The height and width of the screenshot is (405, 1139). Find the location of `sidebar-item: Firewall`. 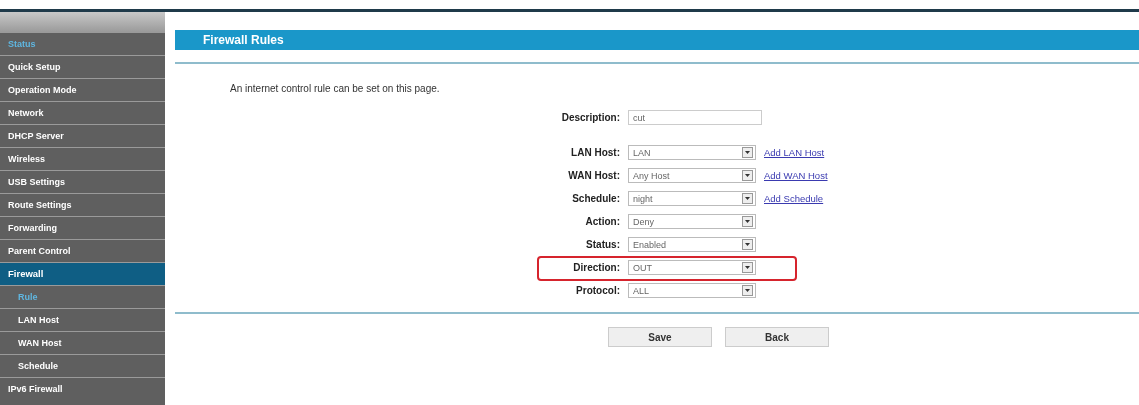

sidebar-item: Firewall is located at coordinates (82, 273).